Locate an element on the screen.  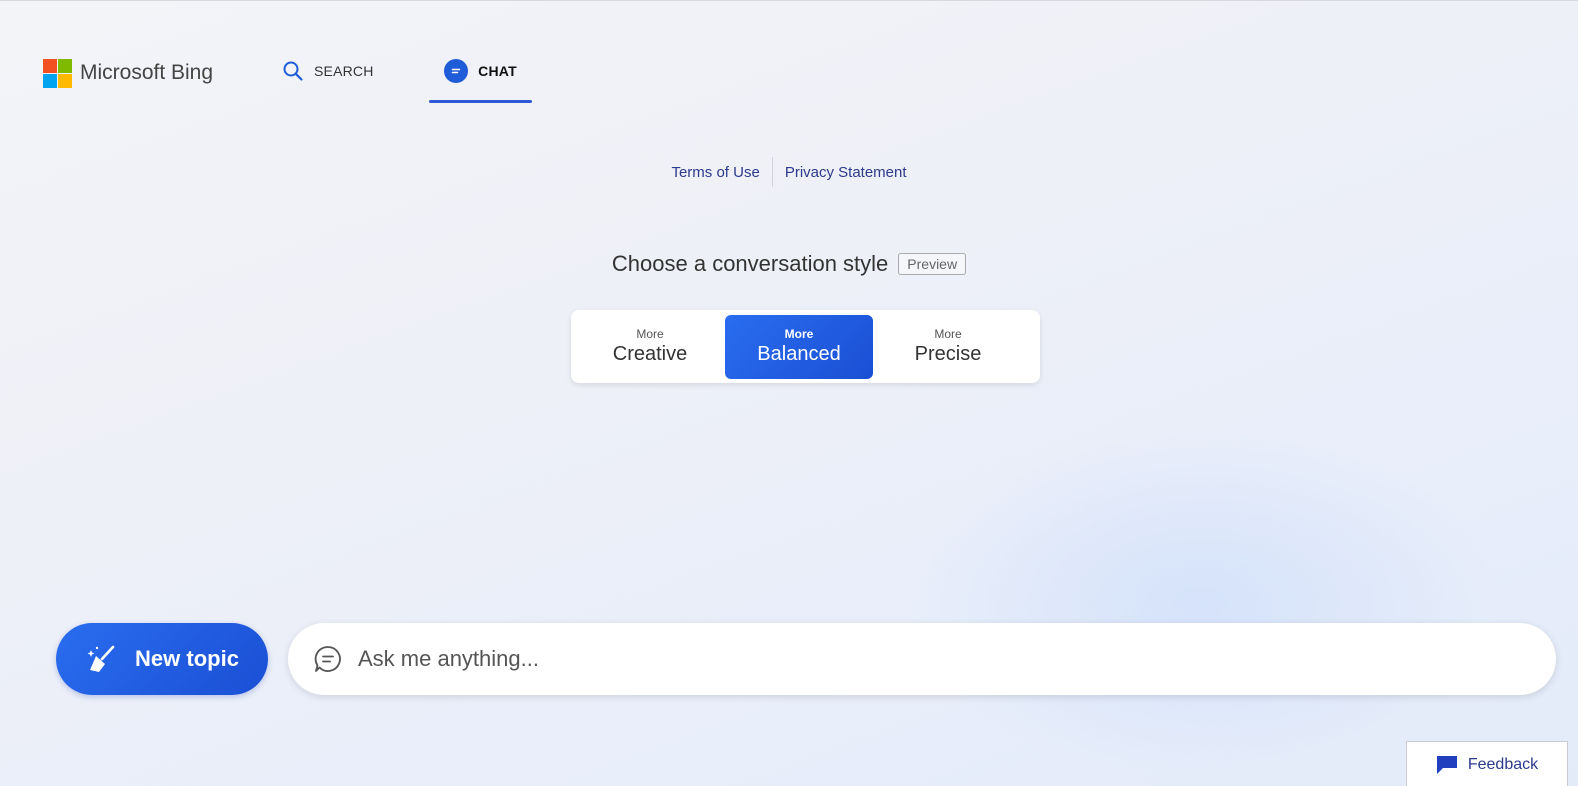
brand-name: Microsoft Bing is located at coordinates (147, 72).